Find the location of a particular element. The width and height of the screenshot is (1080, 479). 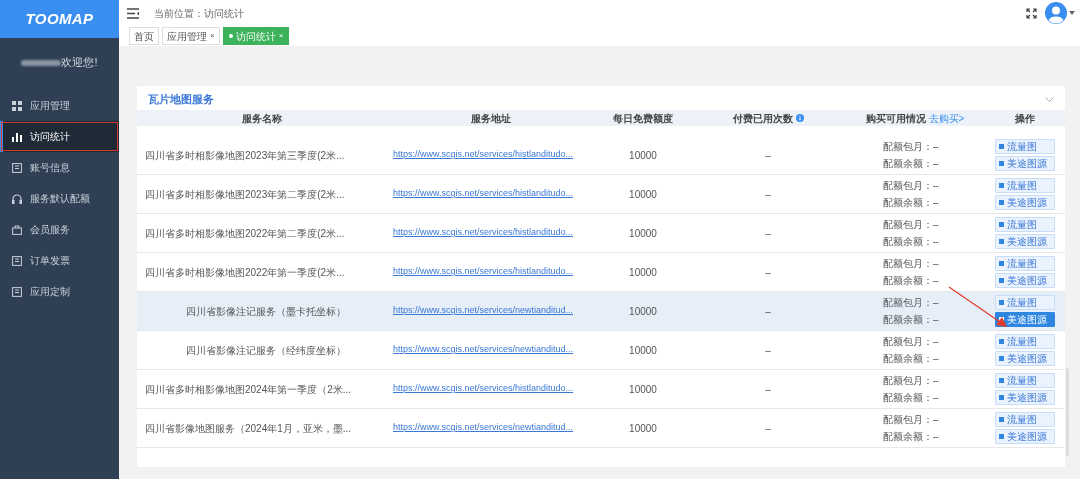

column-header: 服务地址 is located at coordinates (491, 118).